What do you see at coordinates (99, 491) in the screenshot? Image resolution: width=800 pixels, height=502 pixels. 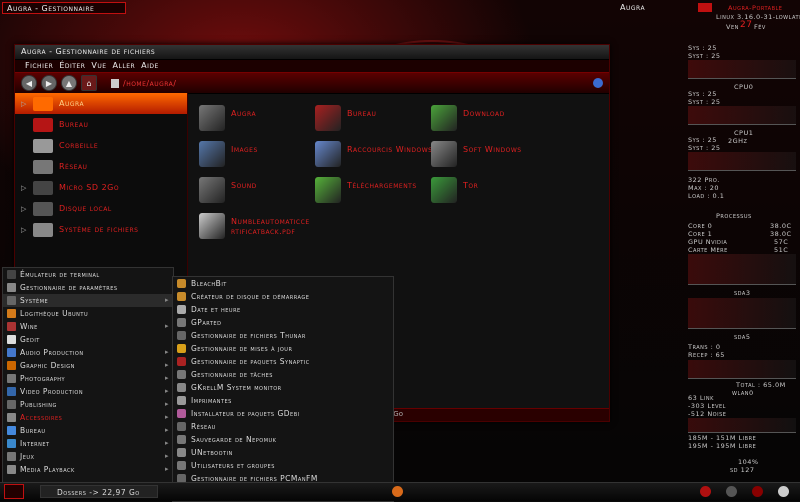 I see `taskbar-window-button: Dossers -> 22,97 Go` at bounding box center [99, 491].